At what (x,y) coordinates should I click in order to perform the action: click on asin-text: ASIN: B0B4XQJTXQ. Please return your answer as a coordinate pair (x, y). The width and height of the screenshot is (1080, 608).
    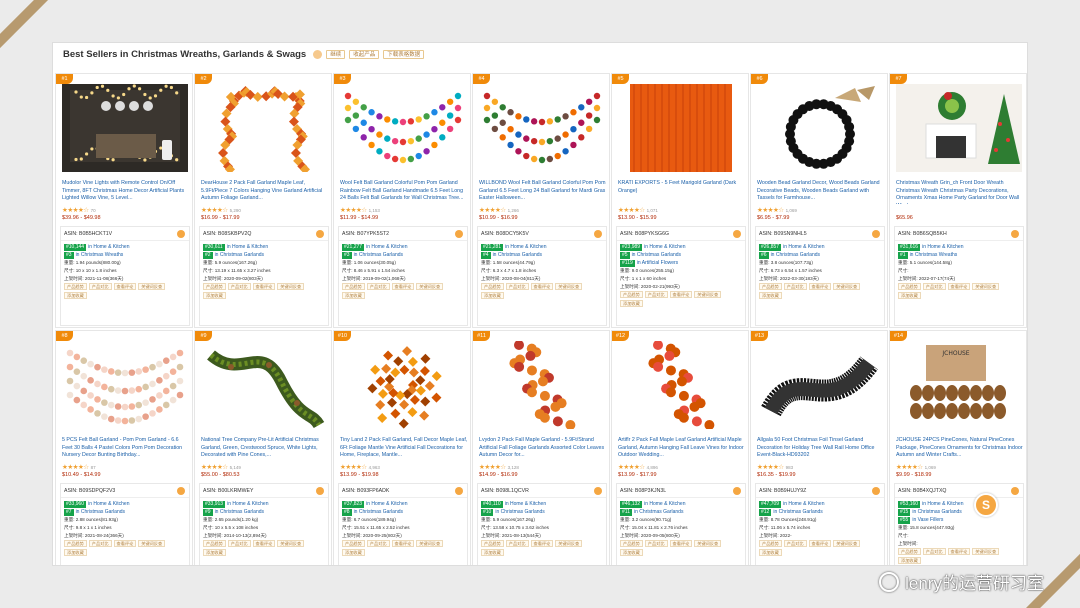
    Looking at the image, I should click on (922, 491).